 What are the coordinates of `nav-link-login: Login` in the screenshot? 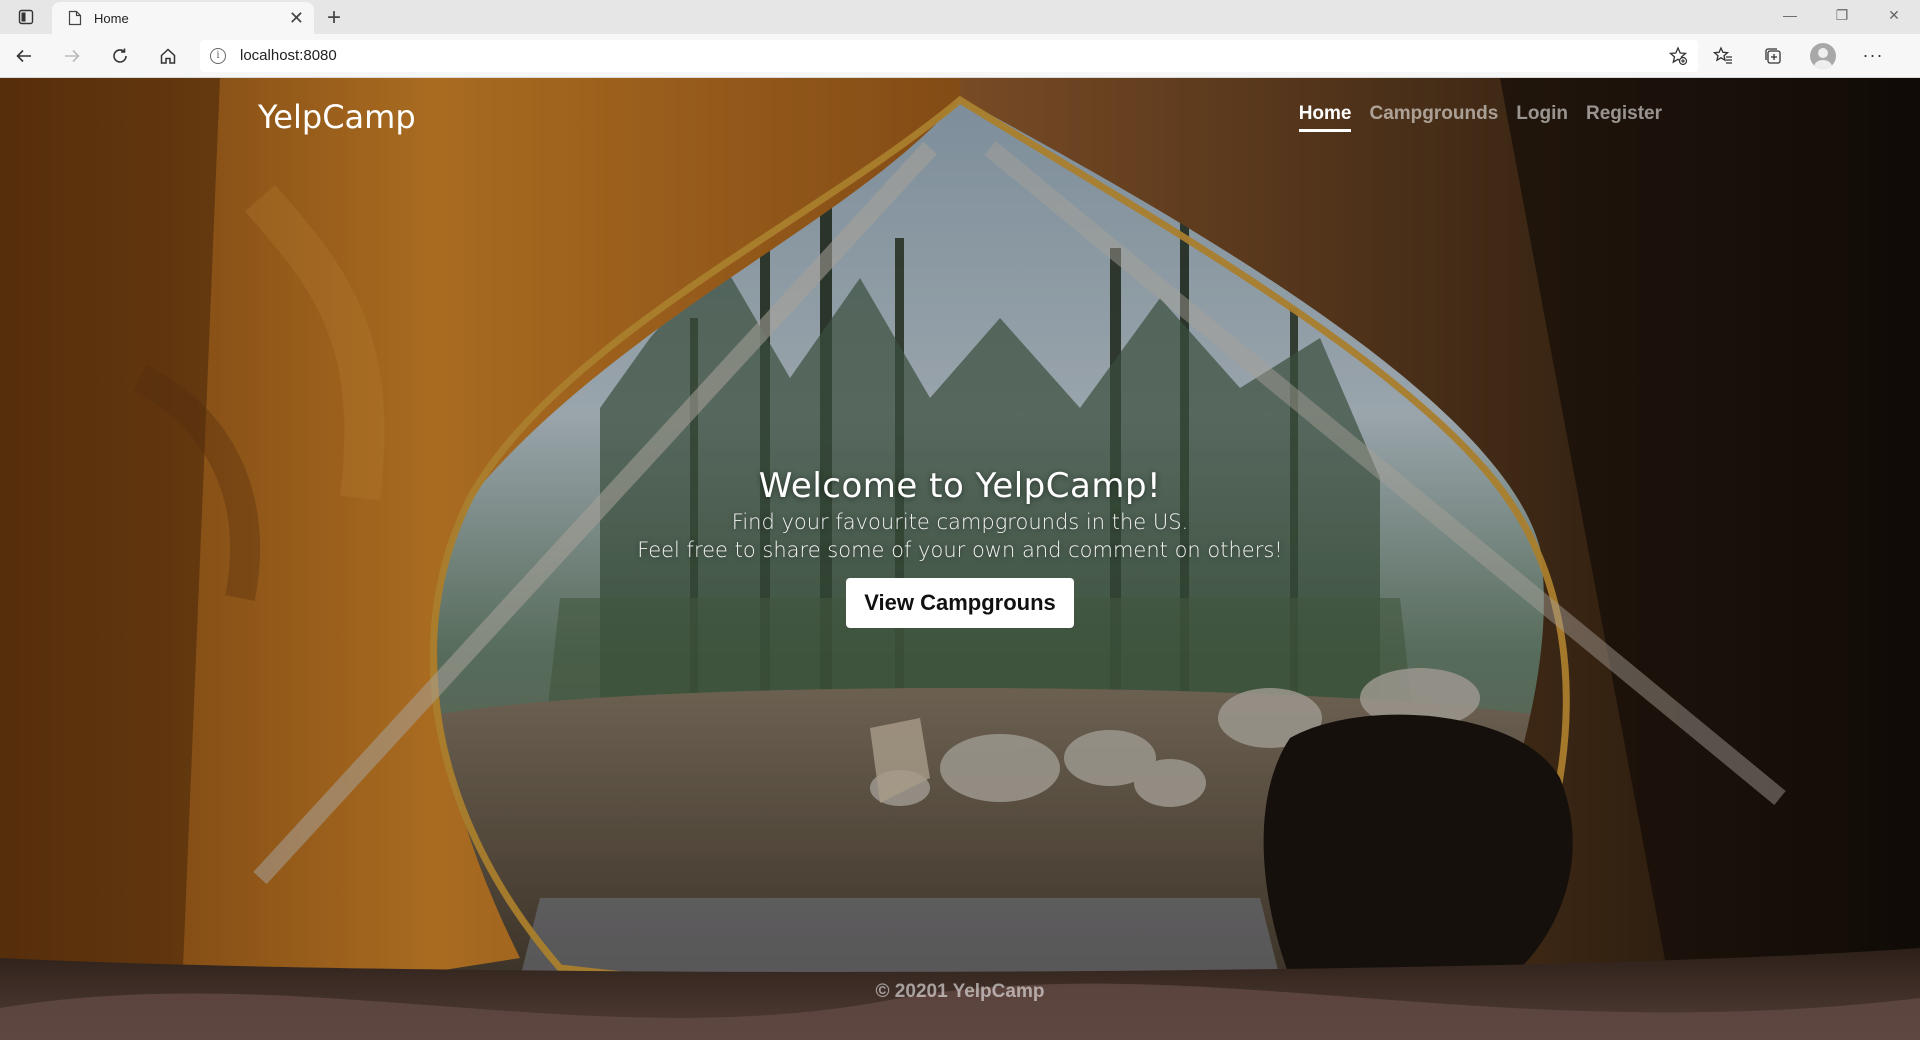 It's located at (1542, 117).